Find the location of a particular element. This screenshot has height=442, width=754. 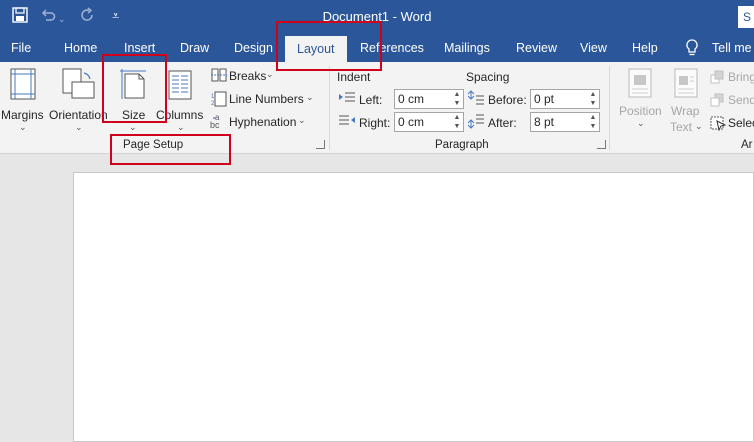

send-backward-icon is located at coordinates (717, 101).